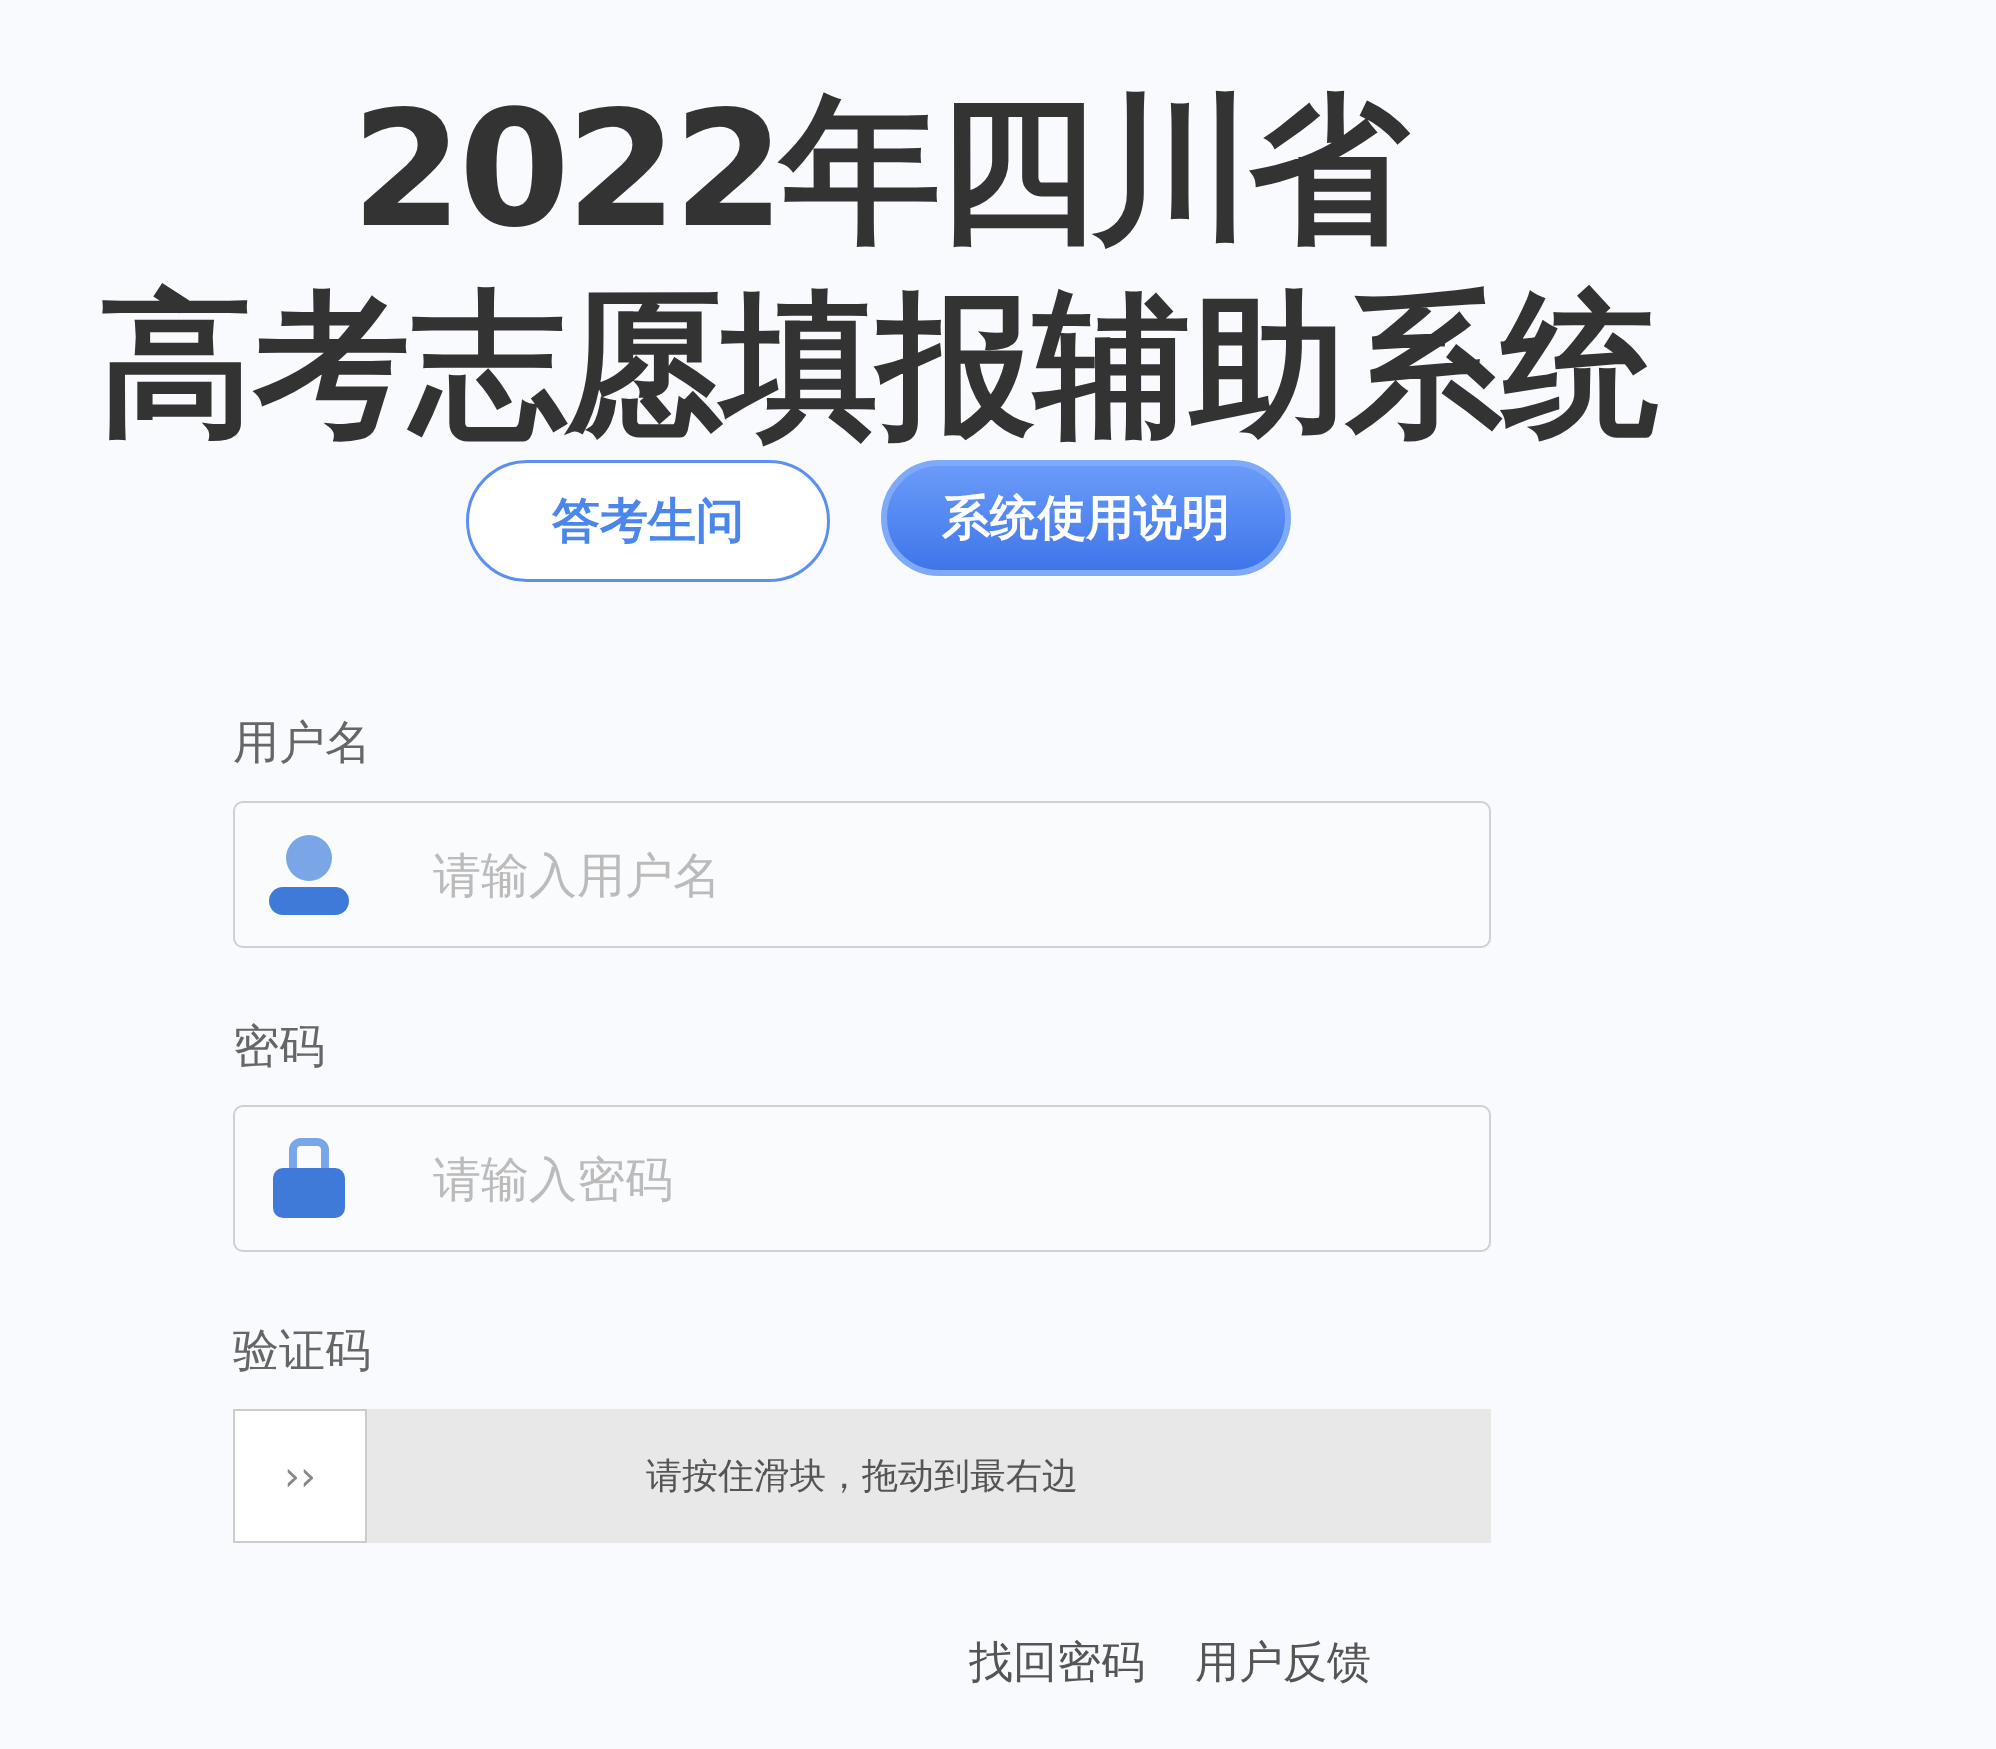 This screenshot has height=1749, width=1996. What do you see at coordinates (647, 521) in the screenshot?
I see `faq-button: 答考生问` at bounding box center [647, 521].